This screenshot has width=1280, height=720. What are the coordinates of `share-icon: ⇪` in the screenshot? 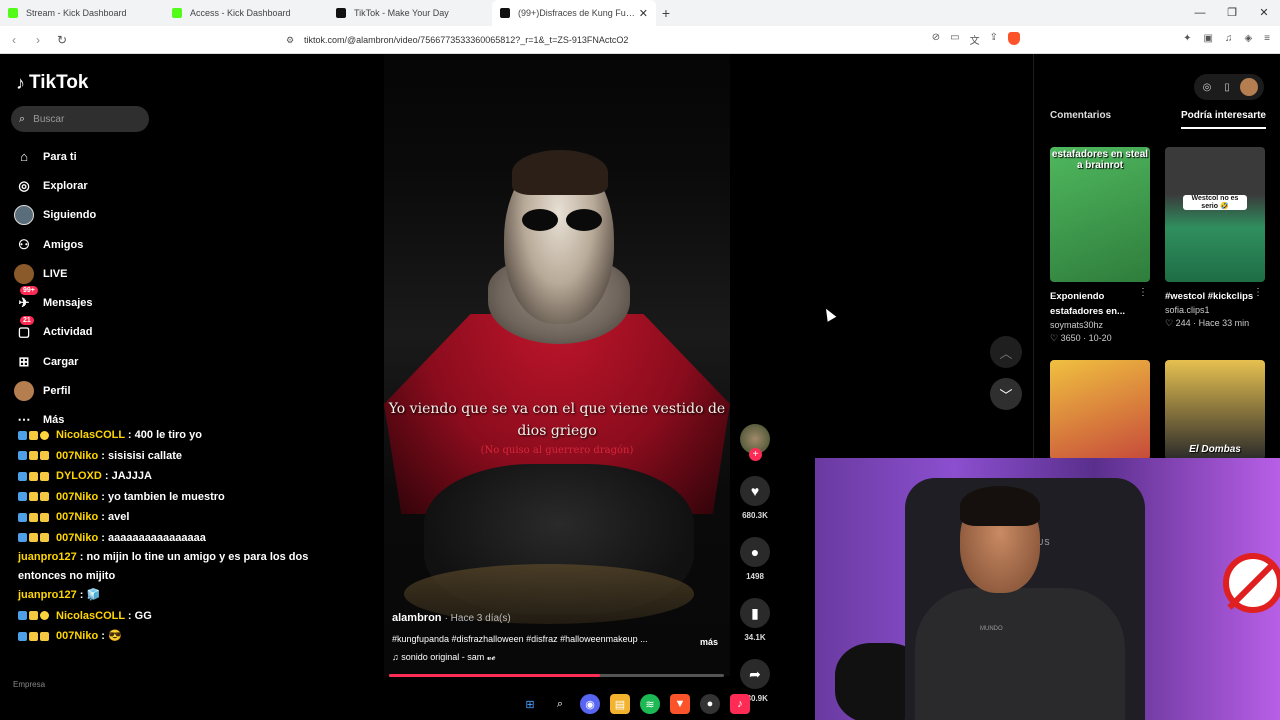 It's located at (994, 39).